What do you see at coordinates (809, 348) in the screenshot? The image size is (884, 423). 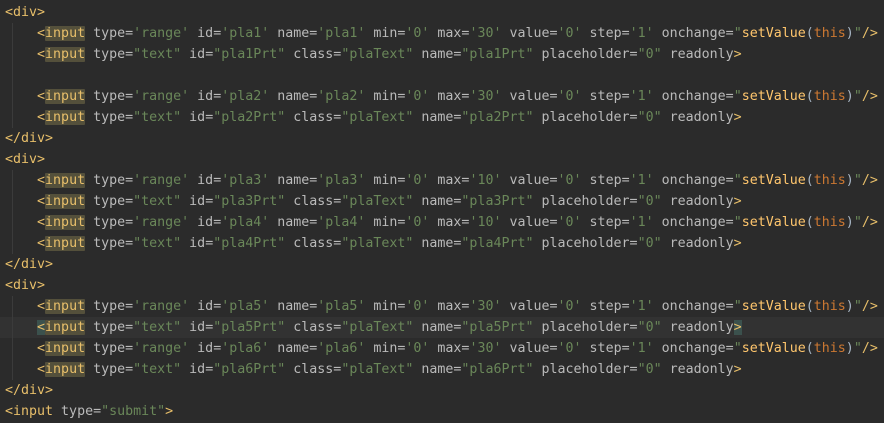 I see `punctuation-token: (` at bounding box center [809, 348].